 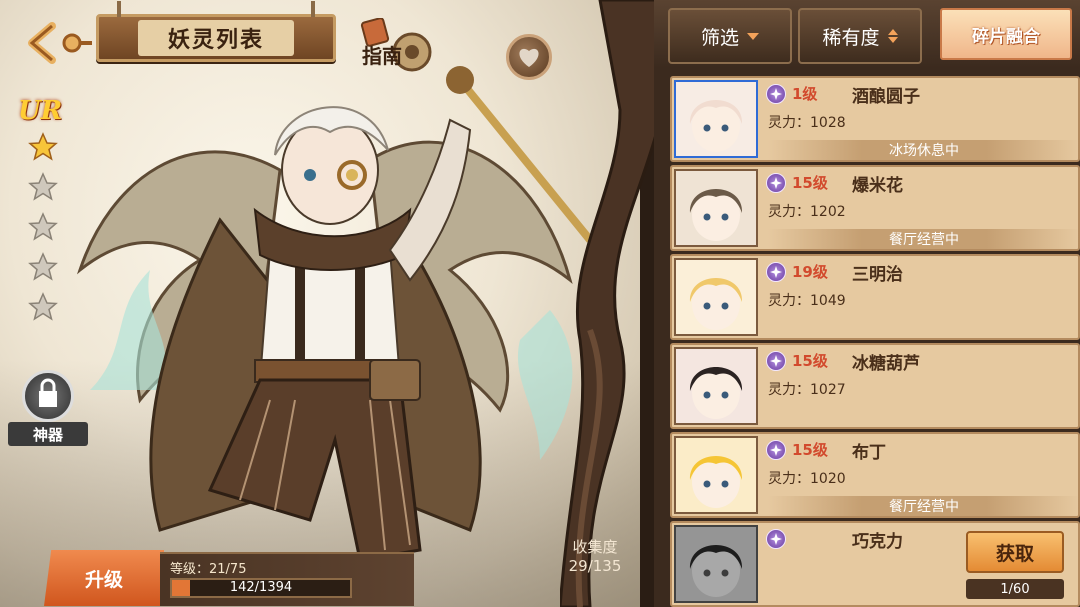 What do you see at coordinates (595, 566) in the screenshot?
I see `collection-value: 29/135` at bounding box center [595, 566].